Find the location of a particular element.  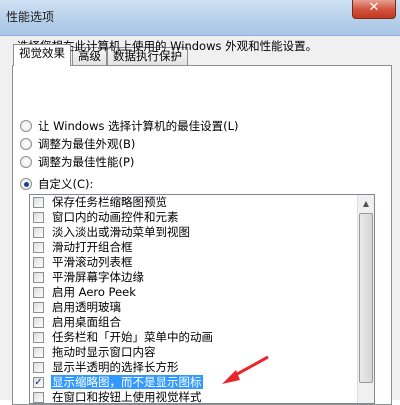

list-item-label: 保存任务栏缩略图预览 is located at coordinates (109, 202).